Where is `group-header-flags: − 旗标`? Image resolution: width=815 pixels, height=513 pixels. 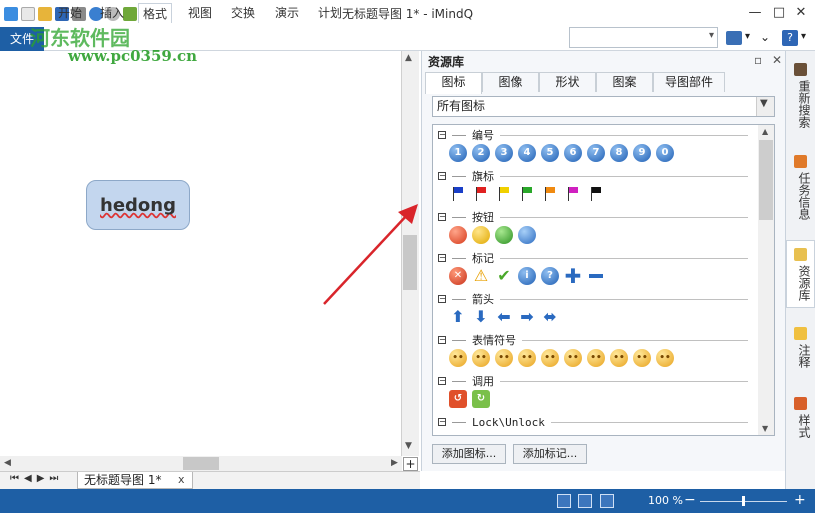
group-header-flags: − 旗标 is located at coordinates (593, 176).